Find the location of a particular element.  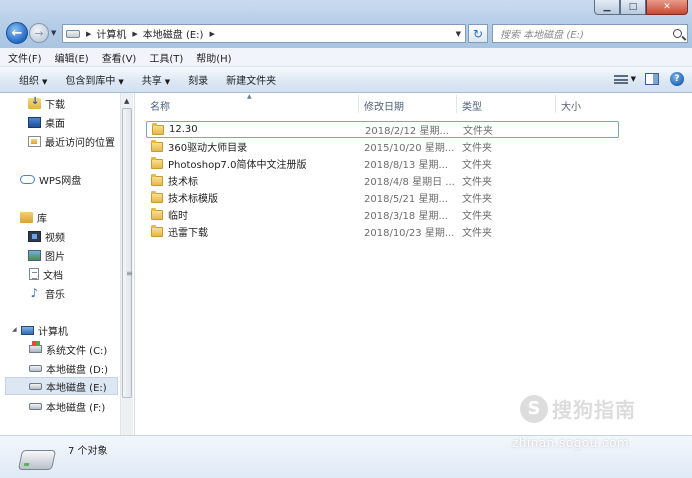

navigation-scrollbar: ▲ ≡ is located at coordinates (126, 264).